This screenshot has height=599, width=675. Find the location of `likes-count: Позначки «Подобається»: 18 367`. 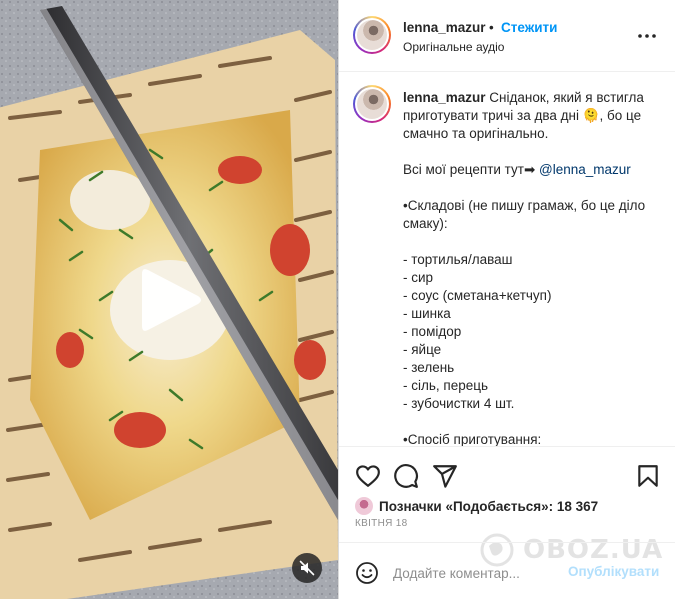

likes-count: Позначки «Подобається»: 18 367 is located at coordinates (488, 506).